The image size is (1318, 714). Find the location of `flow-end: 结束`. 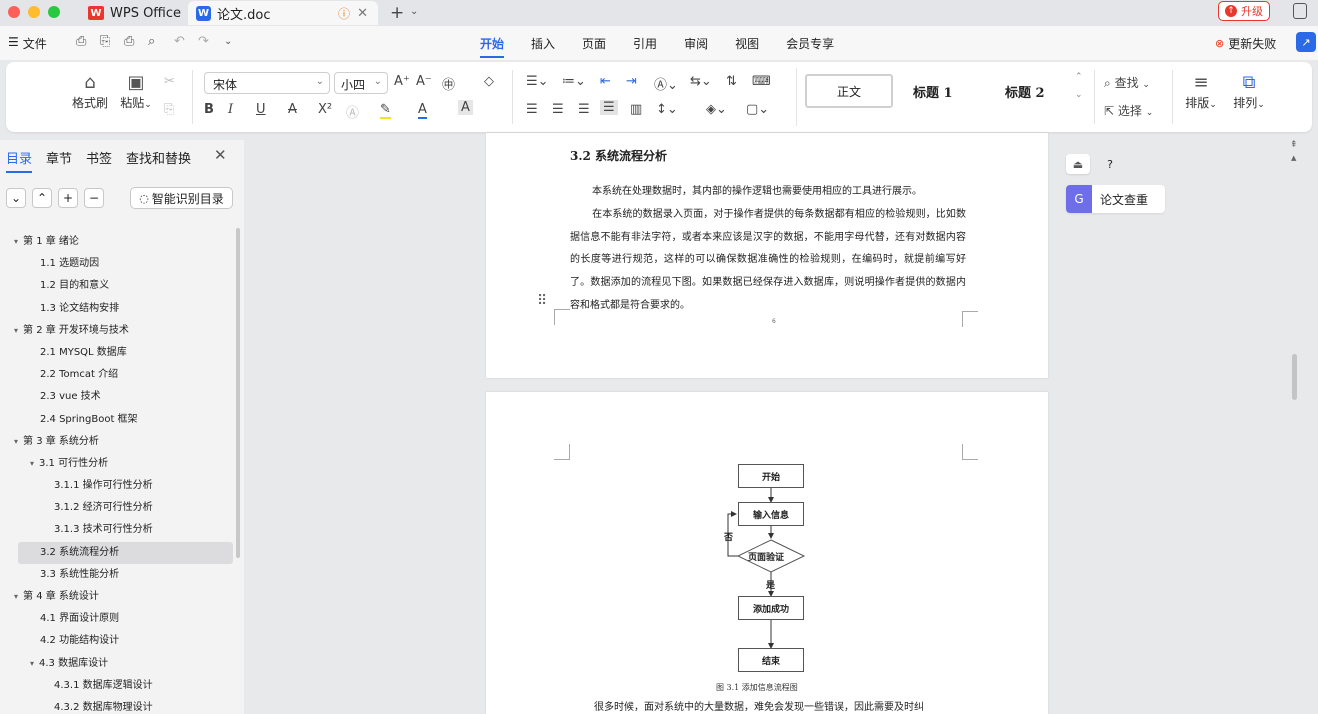

flow-end: 结束 is located at coordinates (771, 660).